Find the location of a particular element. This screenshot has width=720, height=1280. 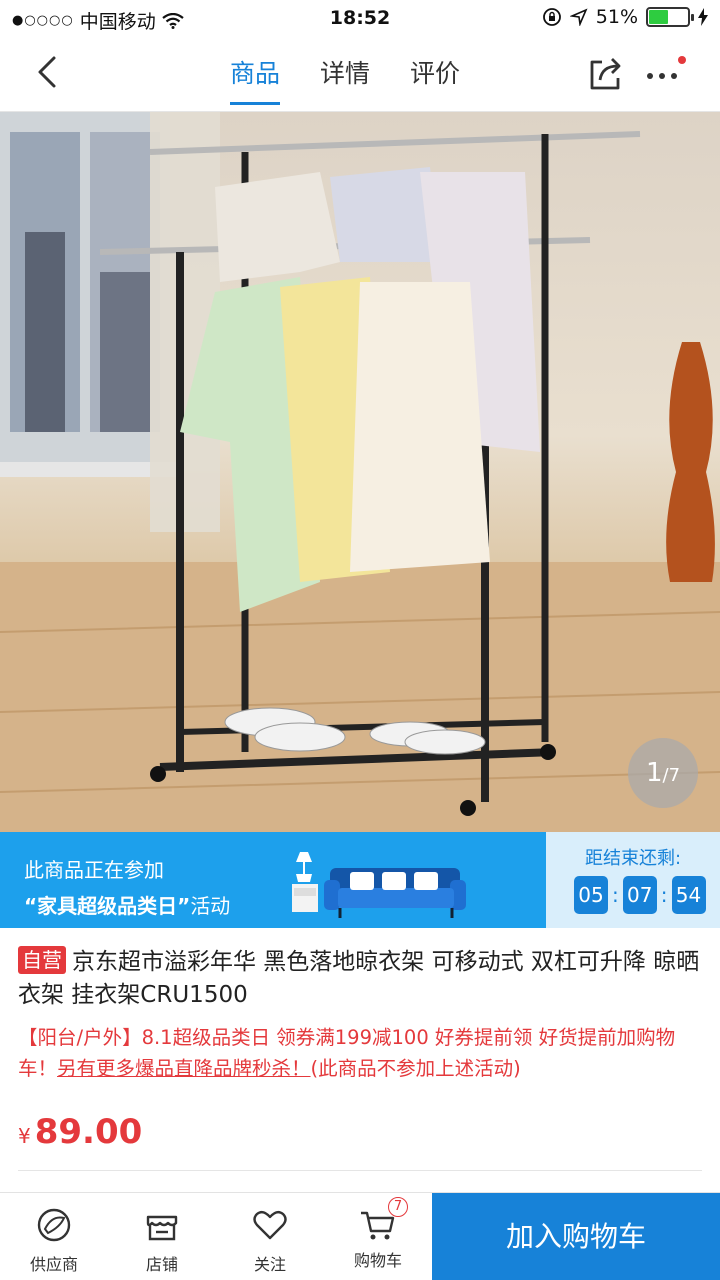

battery-percent: 51% is located at coordinates (616, 17).